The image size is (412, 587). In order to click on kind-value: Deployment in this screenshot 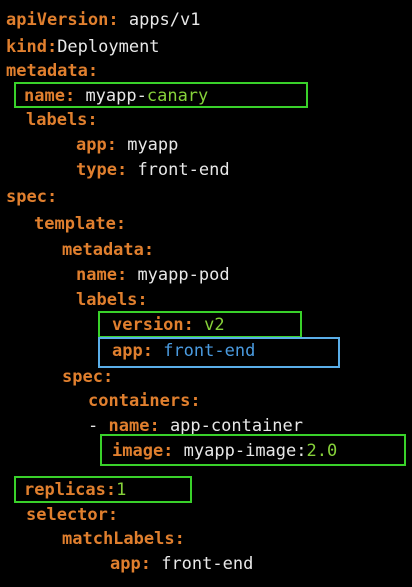, I will do `click(108, 47)`.